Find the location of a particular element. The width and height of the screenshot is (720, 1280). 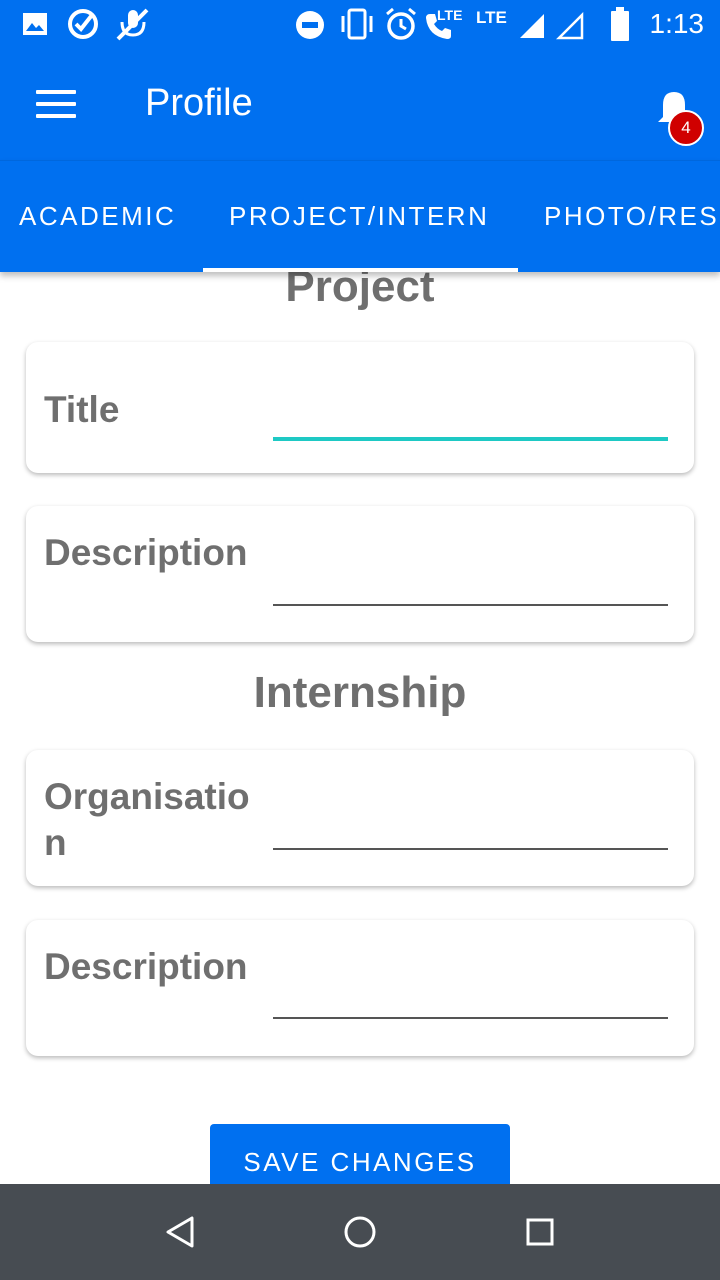

tab-project-intern: PROJECT/INTERN is located at coordinates (359, 216).